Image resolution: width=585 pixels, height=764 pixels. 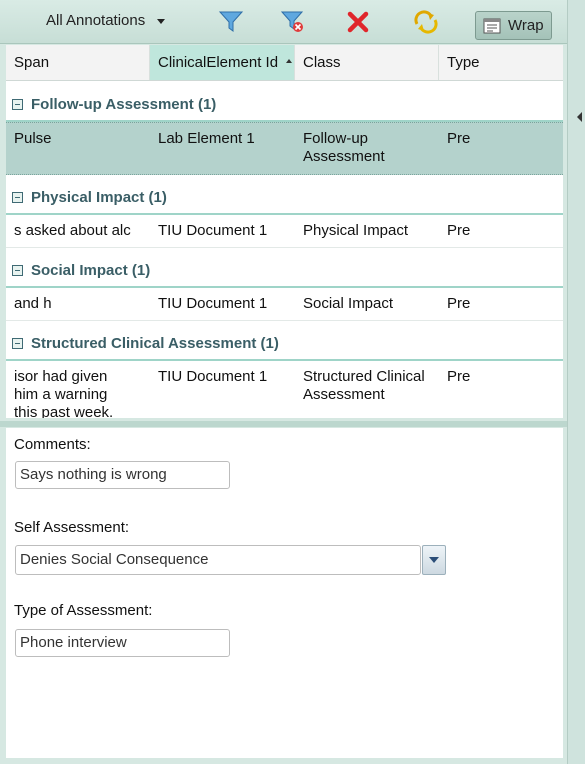 I want to click on wrap-label: Wrap, so click(x=526, y=25).